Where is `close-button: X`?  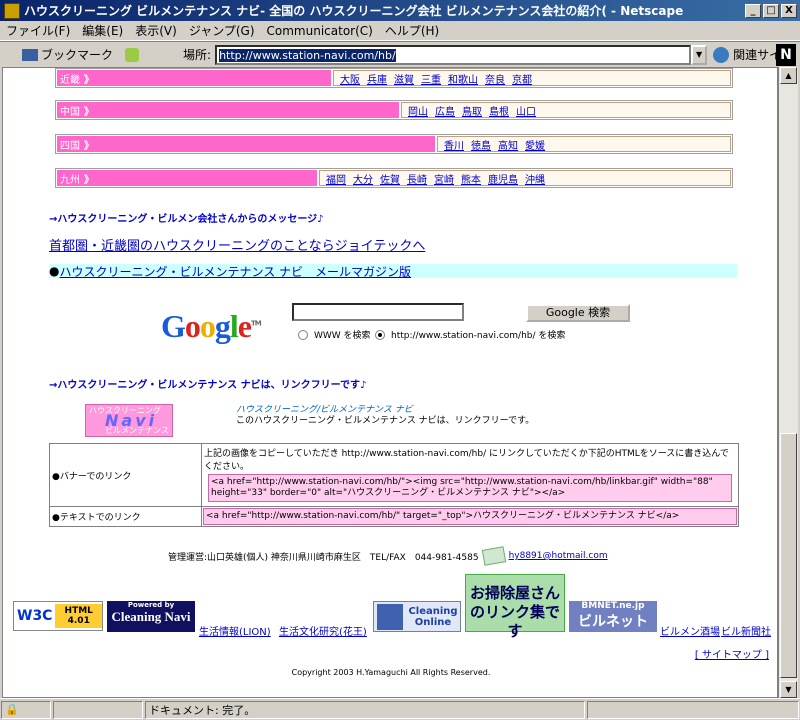 close-button: X is located at coordinates (789, 10).